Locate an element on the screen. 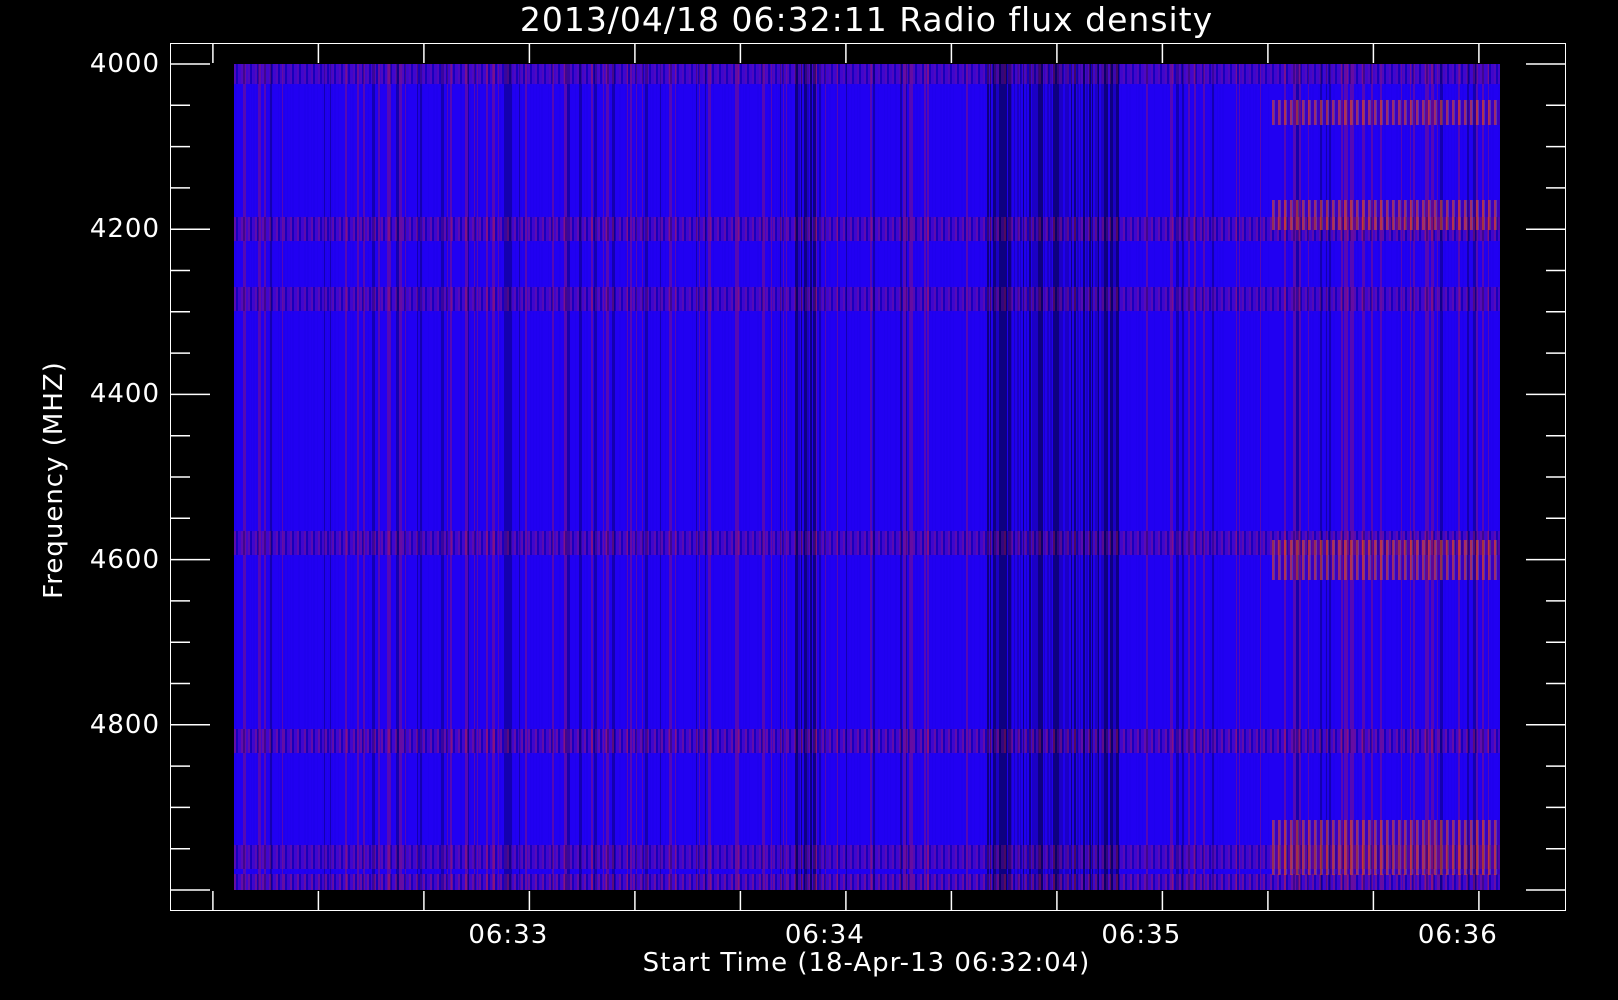 Image resolution: width=1618 pixels, height=1000 pixels. y-tick-label: 4400 is located at coordinates (124, 394).